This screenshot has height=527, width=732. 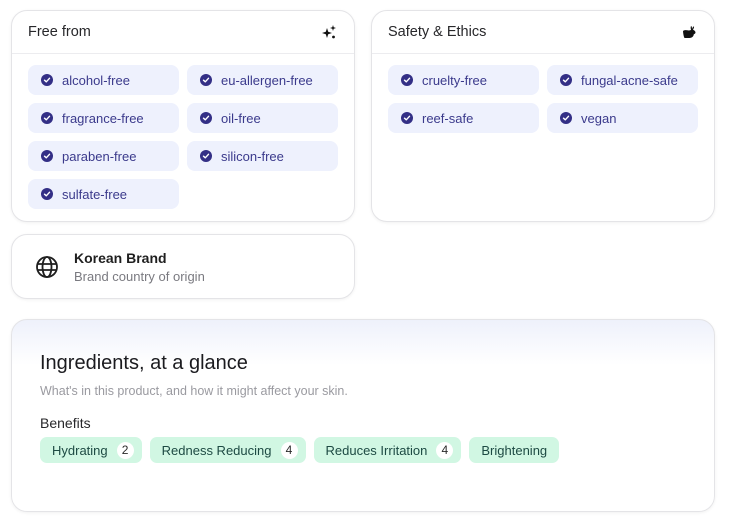 I want to click on tag-alcohol-free: alcohol-free, so click(x=103, y=80).